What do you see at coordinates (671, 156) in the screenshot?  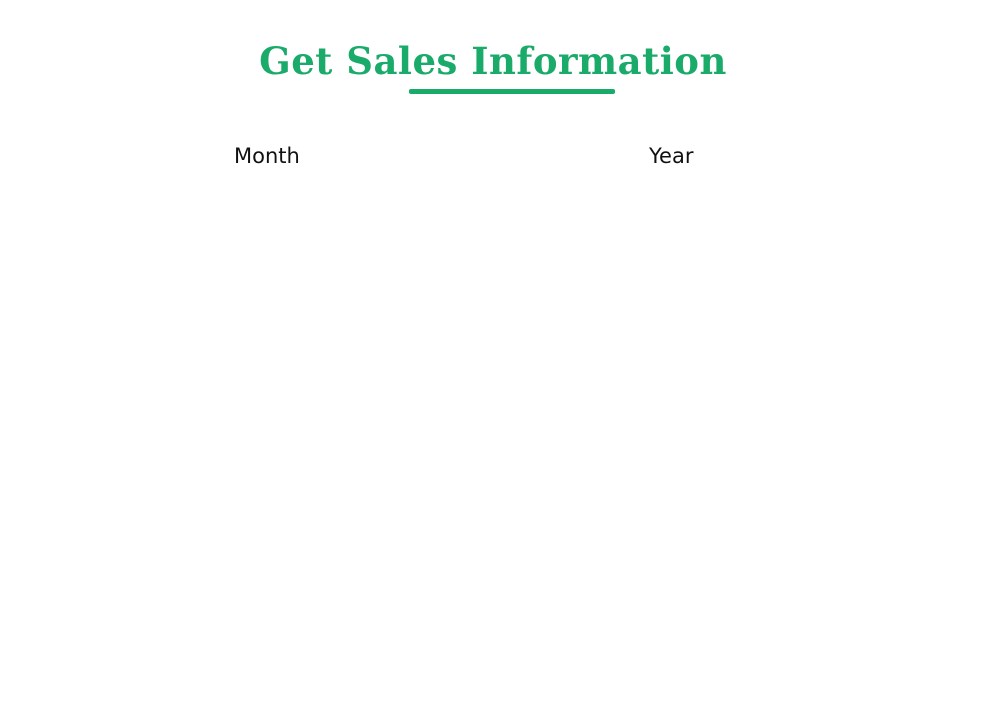 I see `year-label: Year` at bounding box center [671, 156].